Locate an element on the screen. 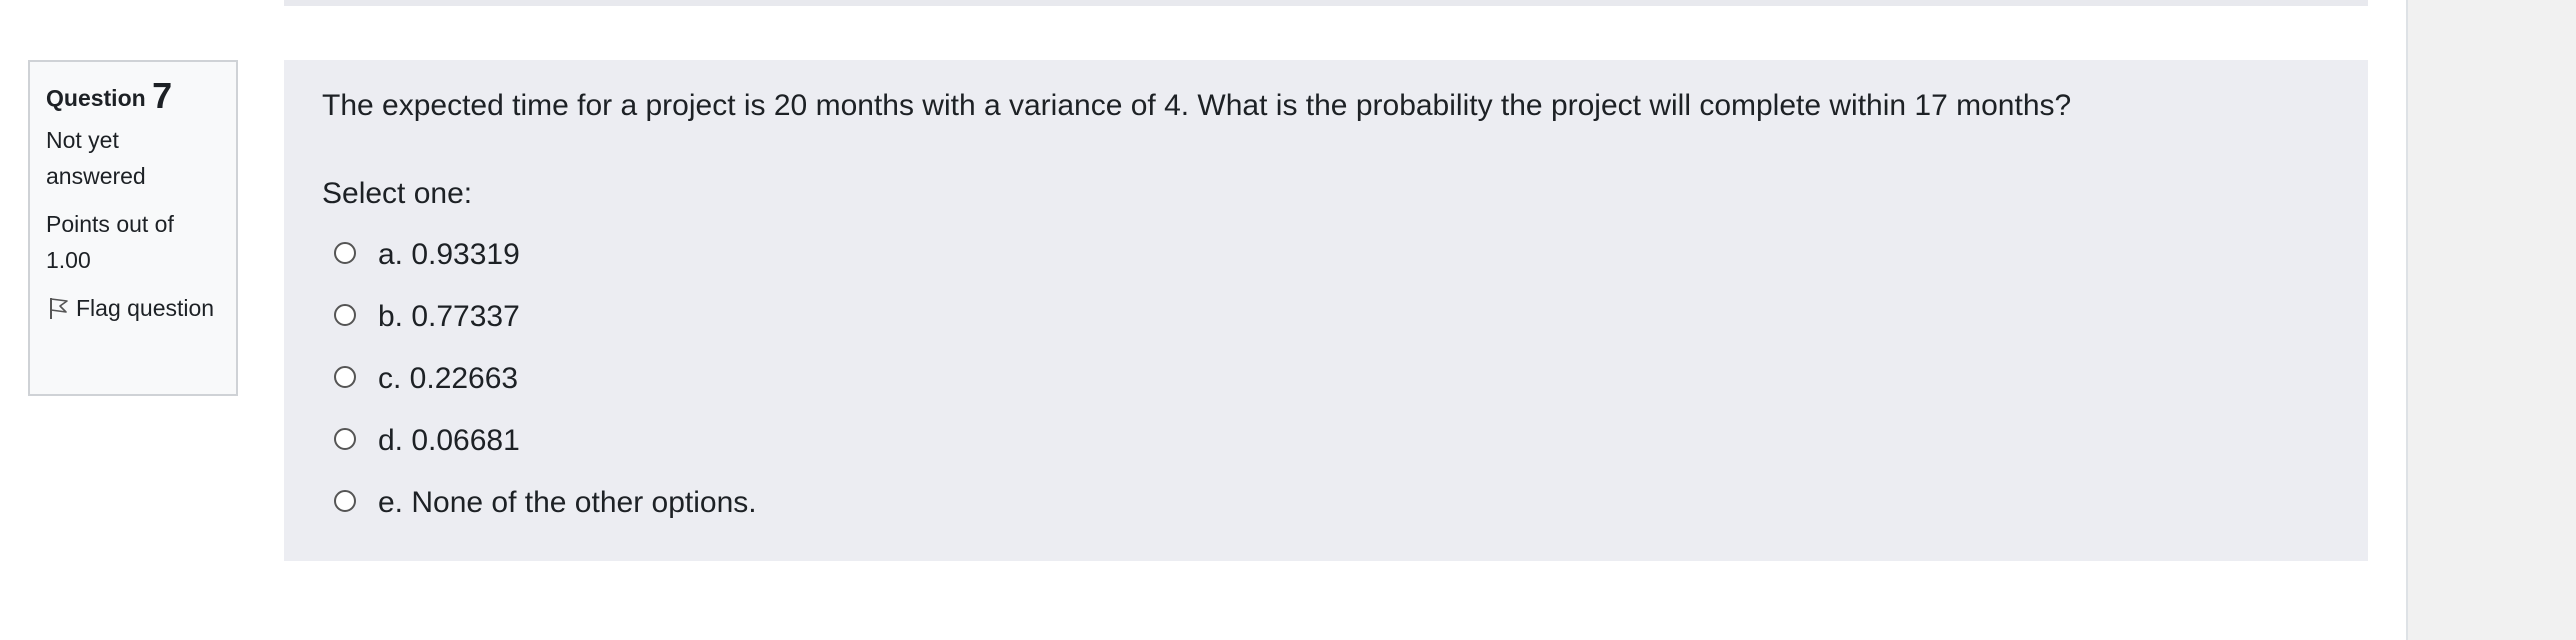 The image size is (2576, 640). answer-prompt: Select one: is located at coordinates (397, 193).